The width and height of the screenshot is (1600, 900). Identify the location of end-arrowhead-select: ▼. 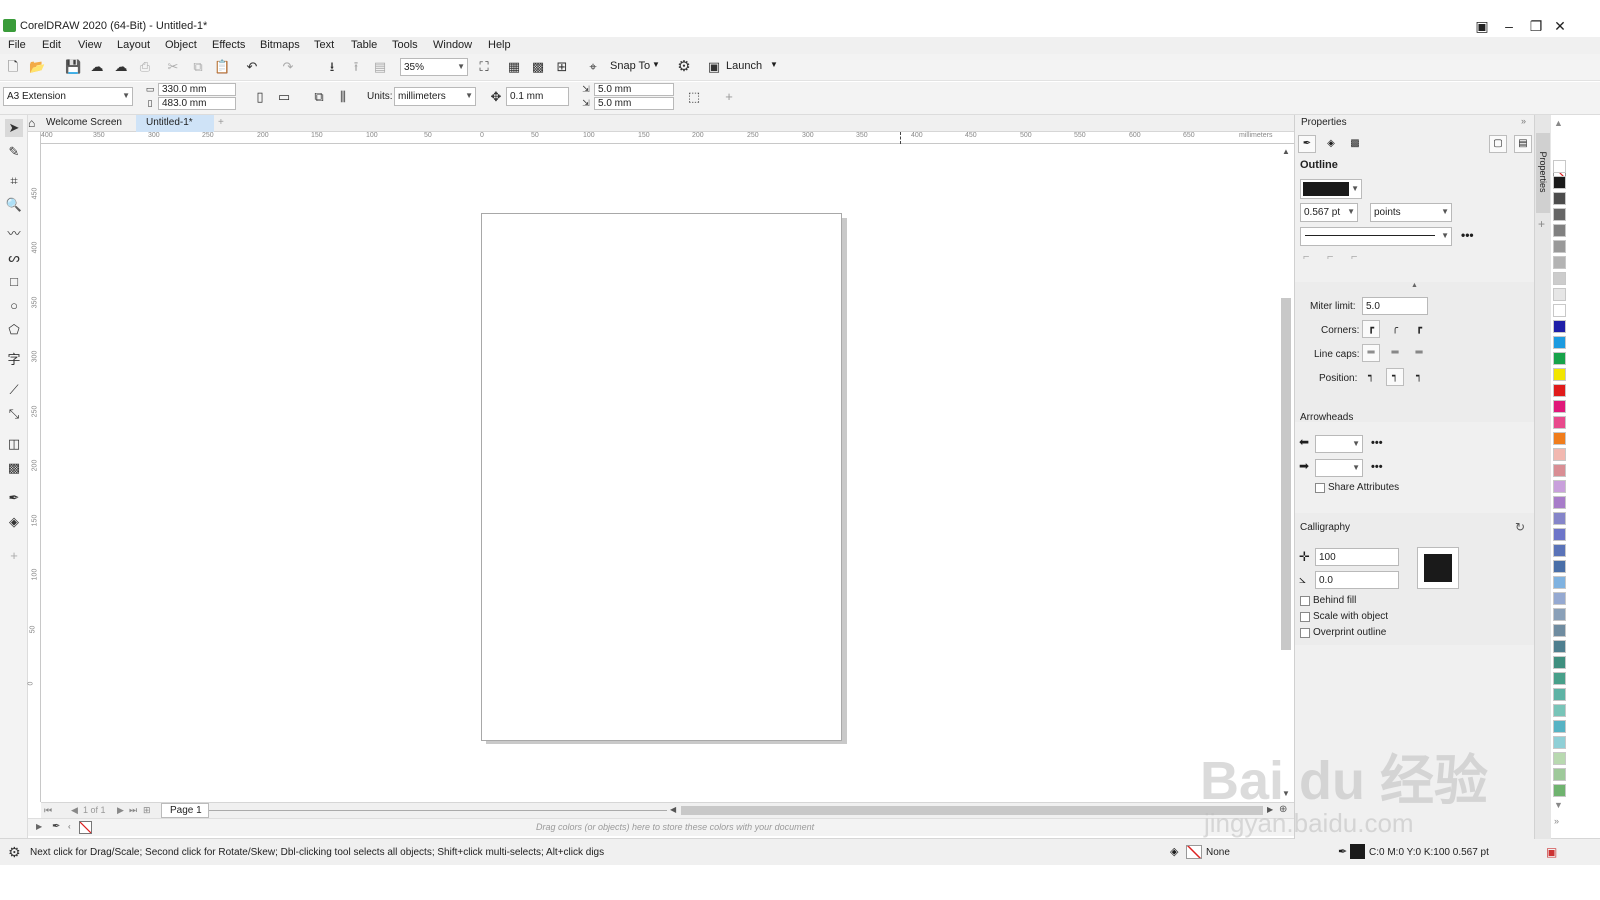
(1339, 468).